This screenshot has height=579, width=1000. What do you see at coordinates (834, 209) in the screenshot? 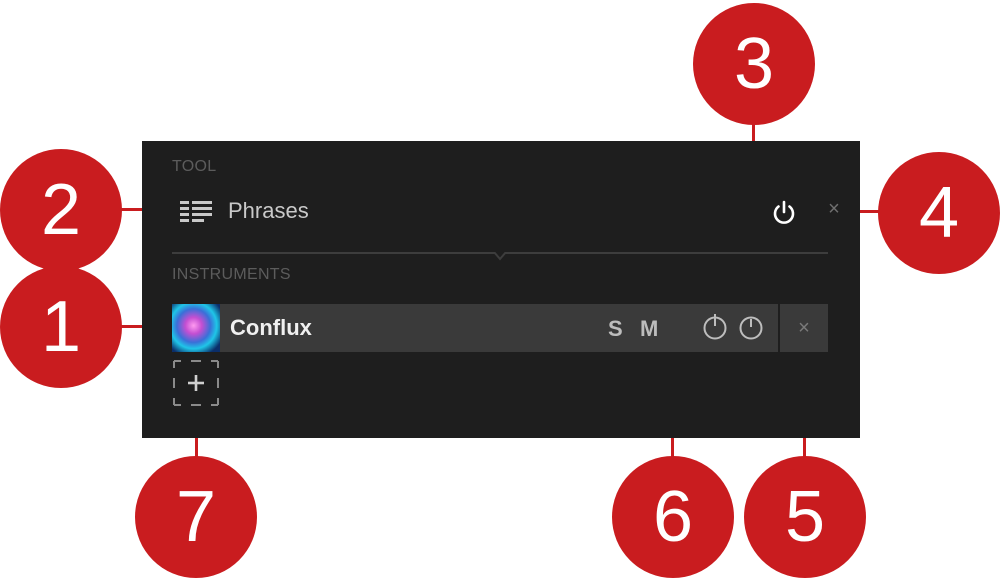
I see `tool-close-icon: ×` at bounding box center [834, 209].